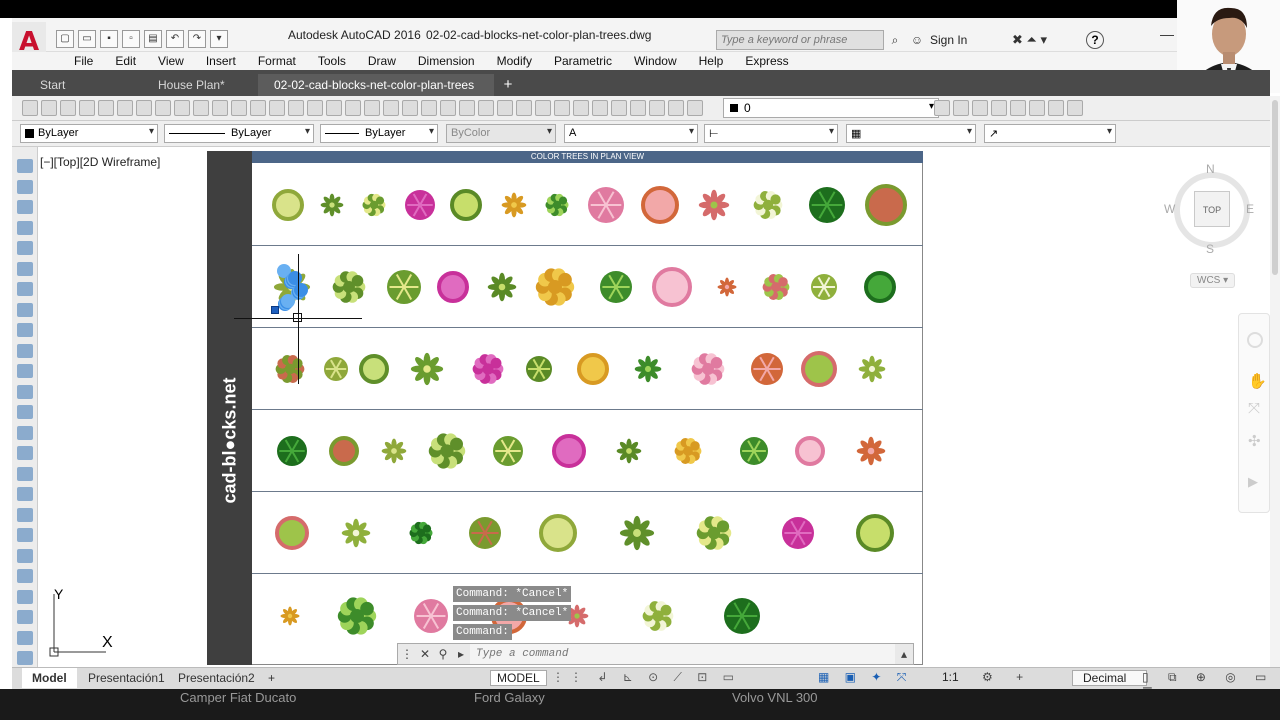 This screenshot has height=720, width=1280. What do you see at coordinates (631, 133) in the screenshot?
I see `textstyle-dropdown: A ▾` at bounding box center [631, 133].